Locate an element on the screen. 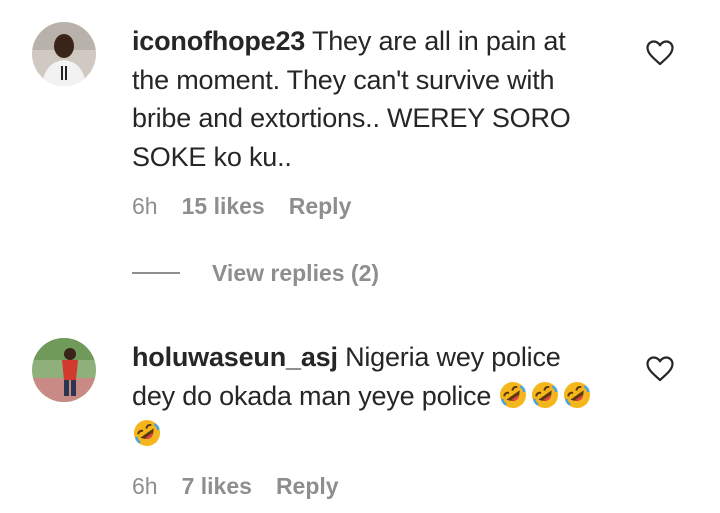 This screenshot has height=513, width=720. comment-username: iconofhope23 is located at coordinates (218, 41).